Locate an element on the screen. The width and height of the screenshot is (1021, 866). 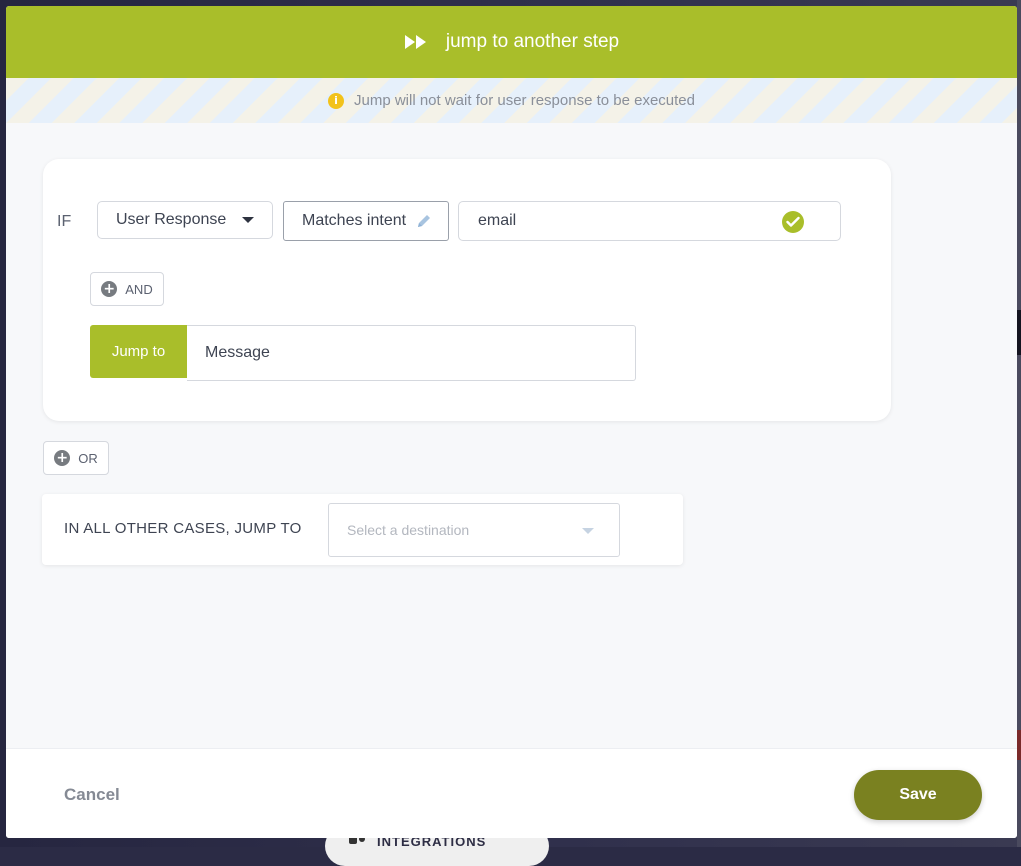
fast-forward-icon is located at coordinates (416, 42).